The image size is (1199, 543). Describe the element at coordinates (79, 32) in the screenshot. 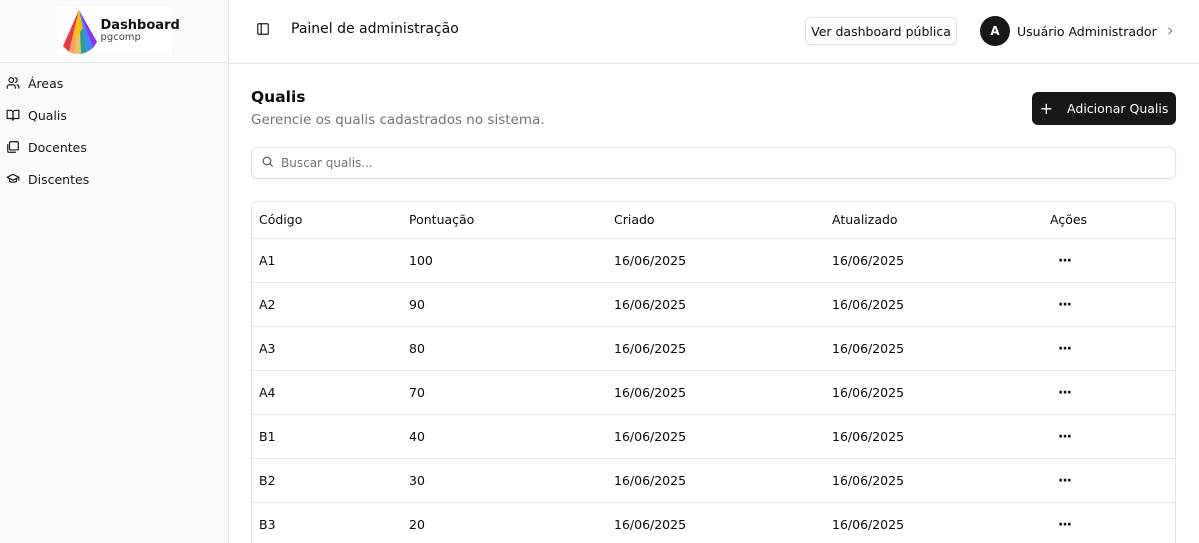

I see `logo-mark-icon` at that location.